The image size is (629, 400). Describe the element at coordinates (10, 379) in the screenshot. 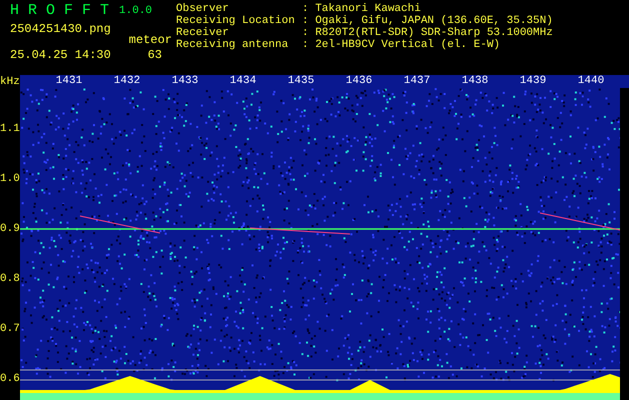

I see `y-tick-label: 0.6` at that location.